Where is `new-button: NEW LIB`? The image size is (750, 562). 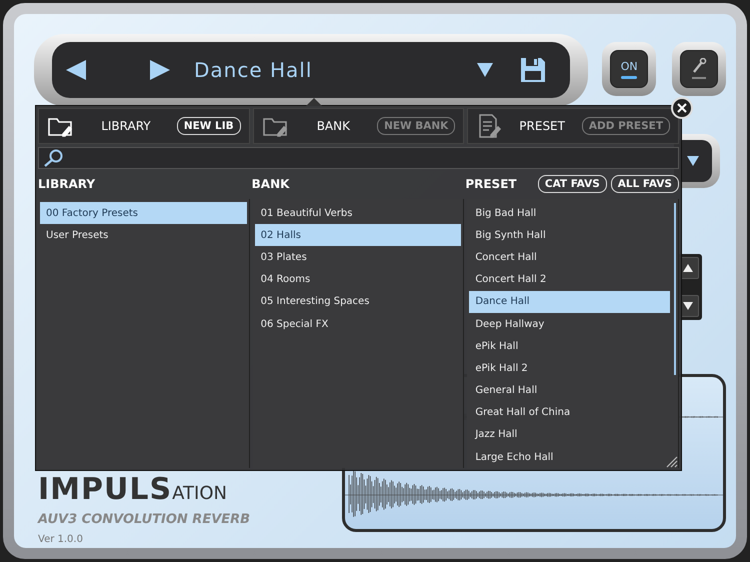
new-button: NEW LIB is located at coordinates (208, 126).